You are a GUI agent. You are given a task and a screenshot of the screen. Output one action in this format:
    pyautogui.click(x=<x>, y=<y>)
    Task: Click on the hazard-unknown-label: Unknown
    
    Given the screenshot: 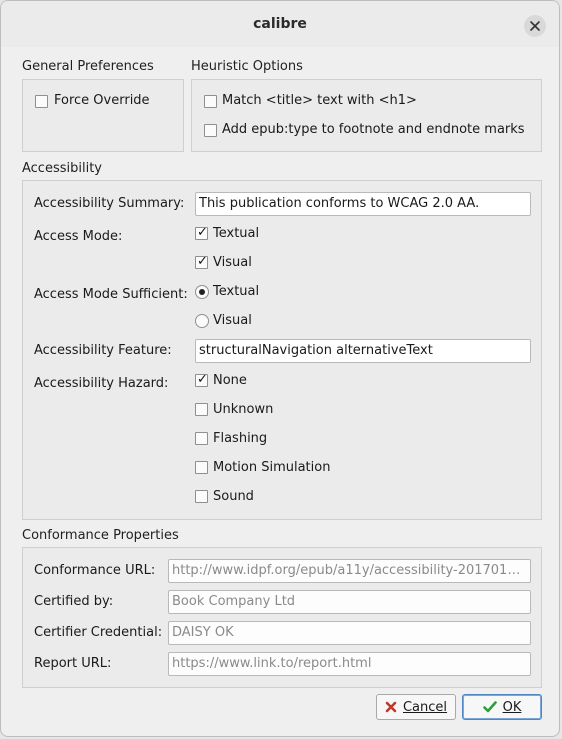 What is the action you would take?
    pyautogui.click(x=243, y=409)
    